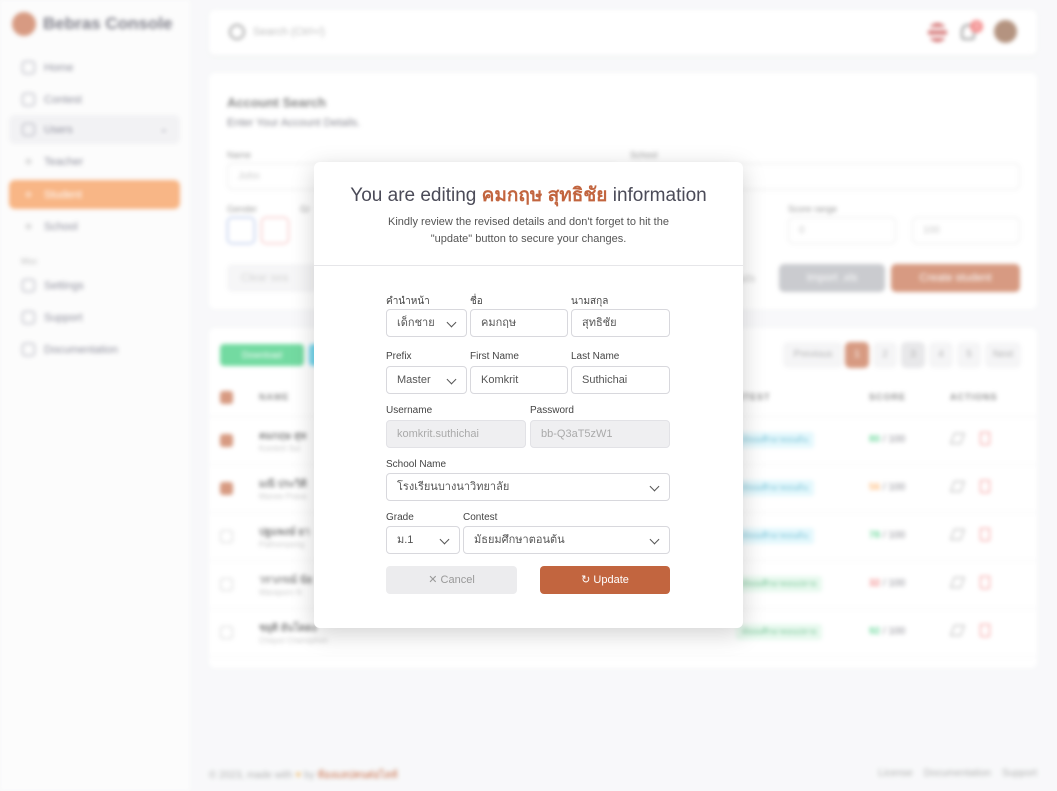 This screenshot has width=1057, height=791. I want to click on last-name-input: Suthichai, so click(620, 380).